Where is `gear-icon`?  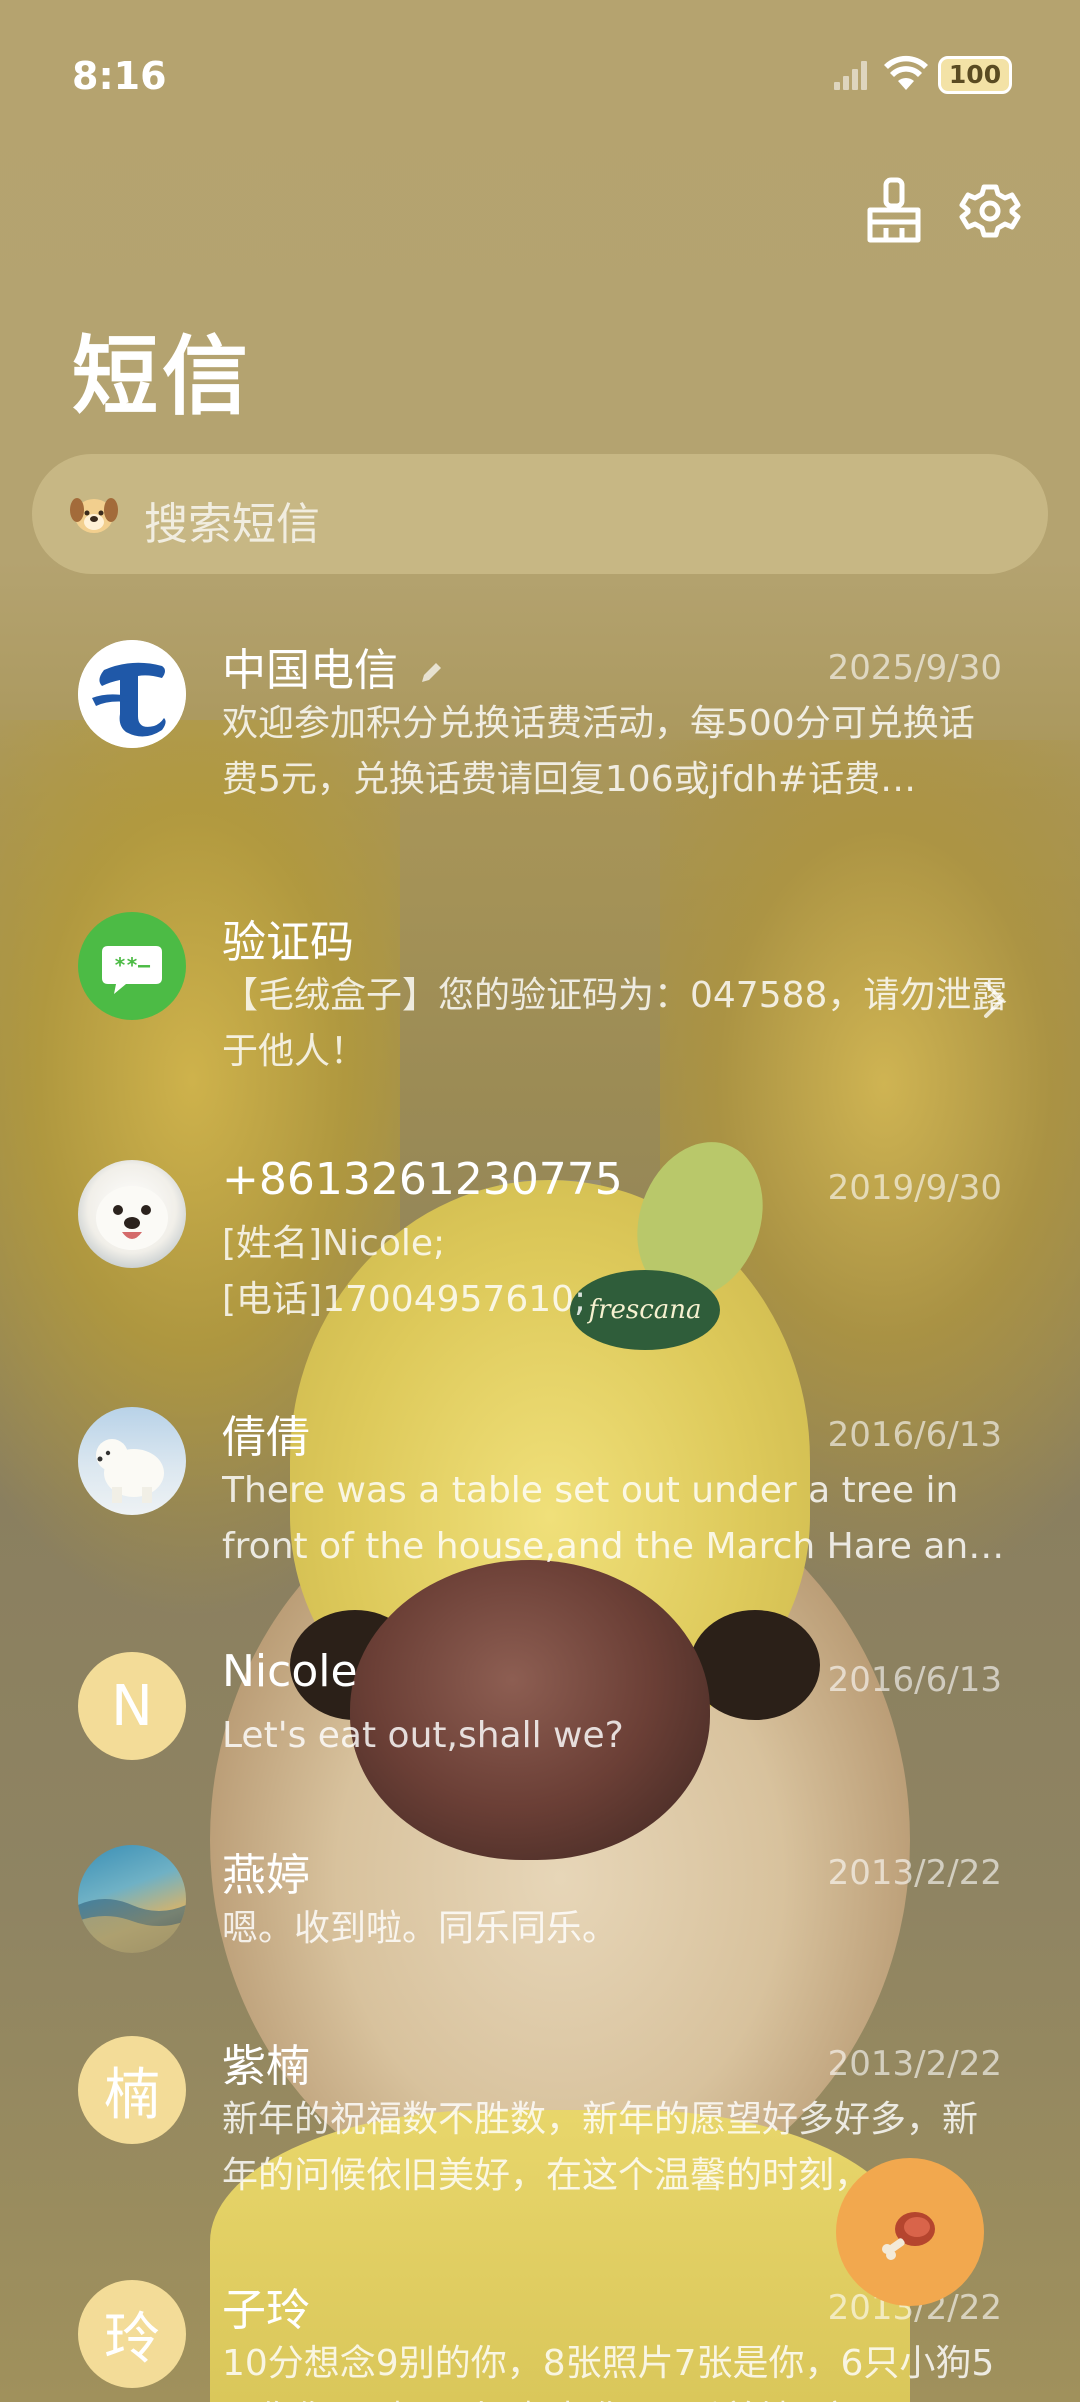 gear-icon is located at coordinates (990, 211).